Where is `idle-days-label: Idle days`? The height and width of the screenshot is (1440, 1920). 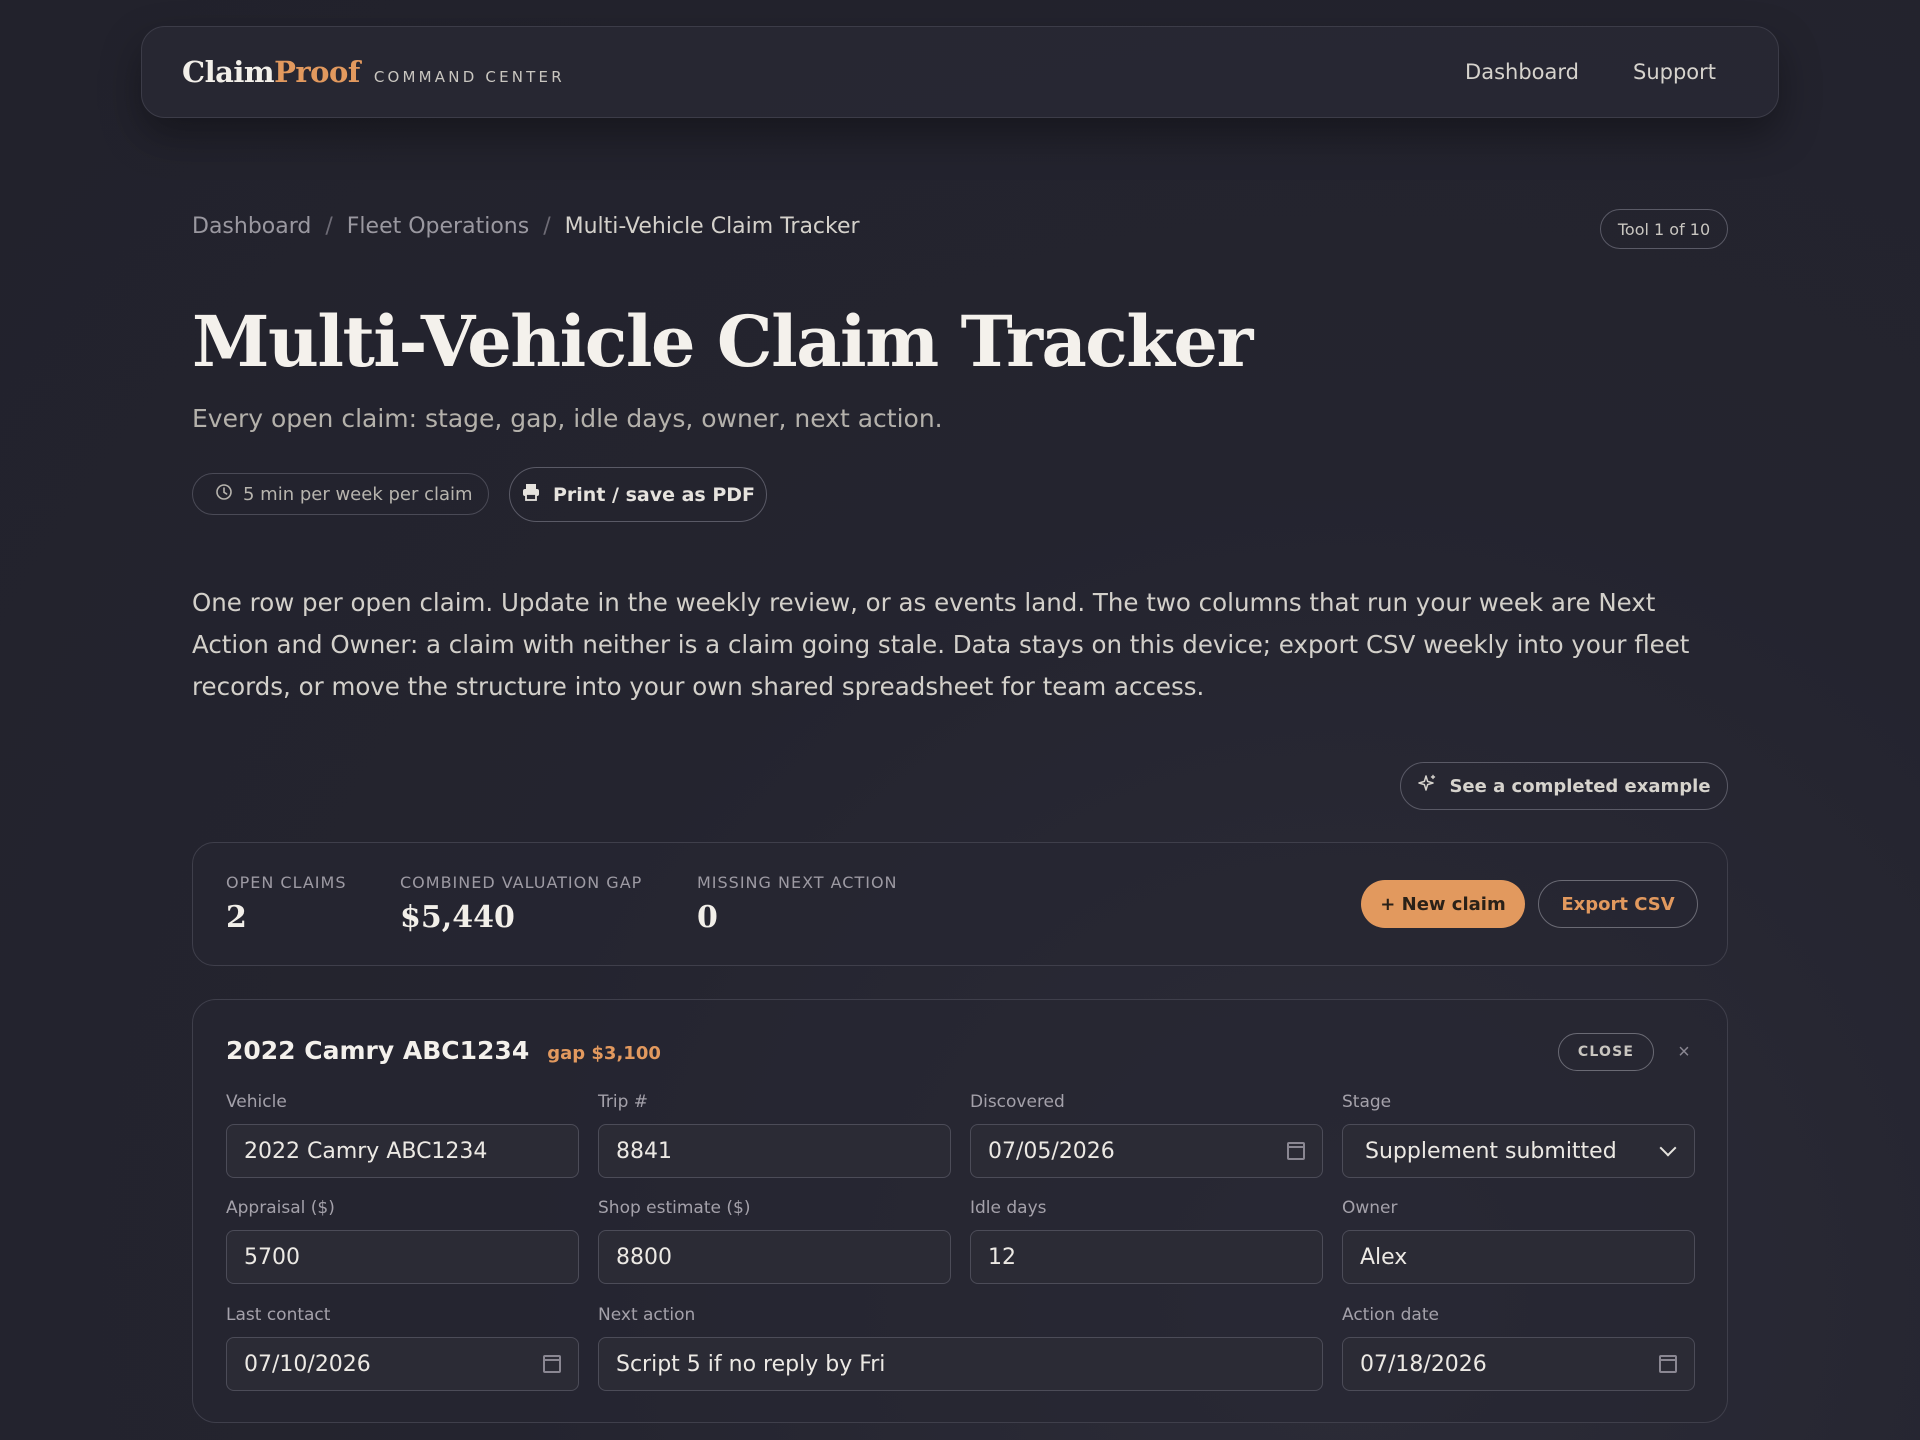 idle-days-label: Idle days is located at coordinates (1008, 1208).